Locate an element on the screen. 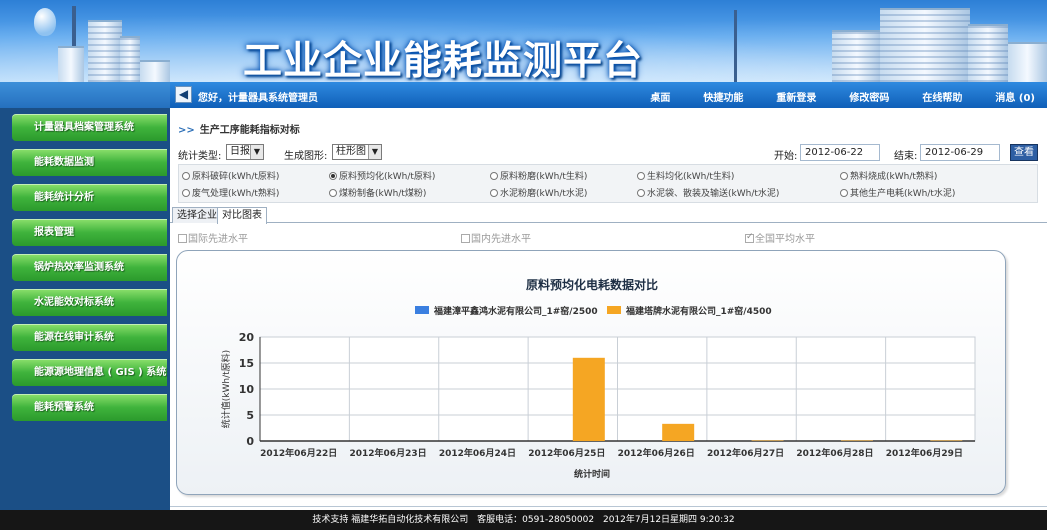  y-axis-title: 统计值(kWh/t原料) is located at coordinates (226, 389).